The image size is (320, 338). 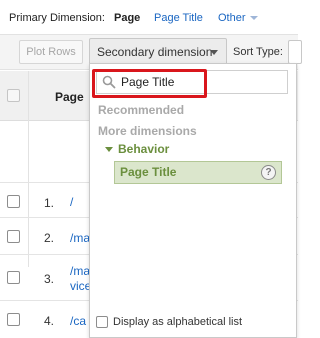 What do you see at coordinates (109, 82) in the screenshot?
I see `search-icon` at bounding box center [109, 82].